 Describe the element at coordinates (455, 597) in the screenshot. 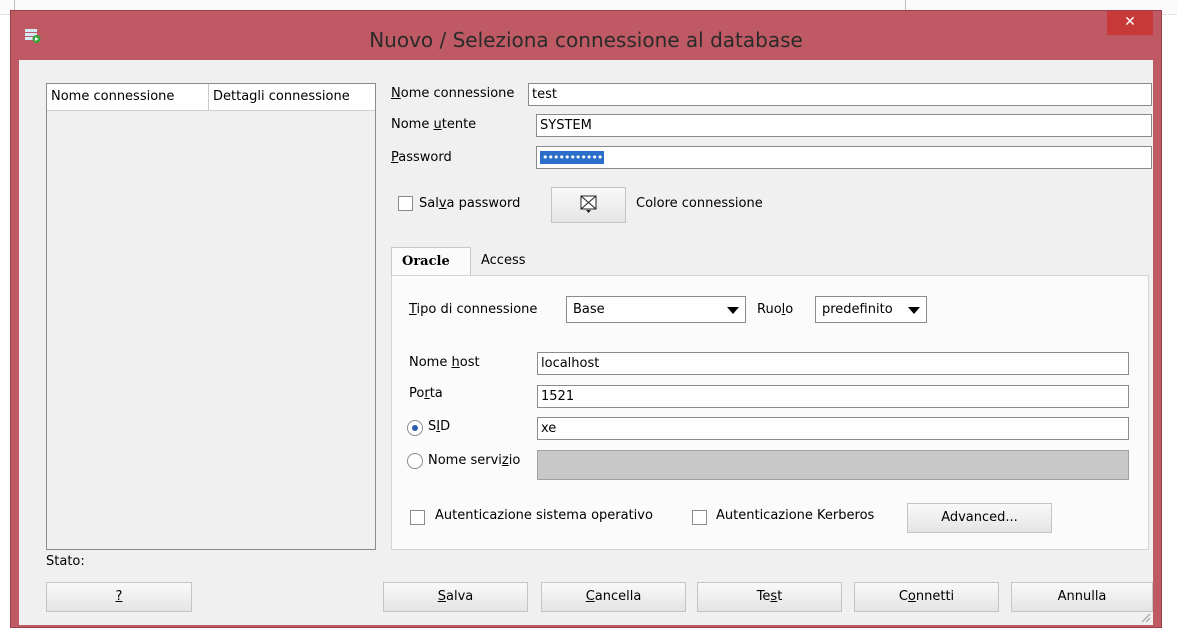

I see `save-button: Salva` at that location.